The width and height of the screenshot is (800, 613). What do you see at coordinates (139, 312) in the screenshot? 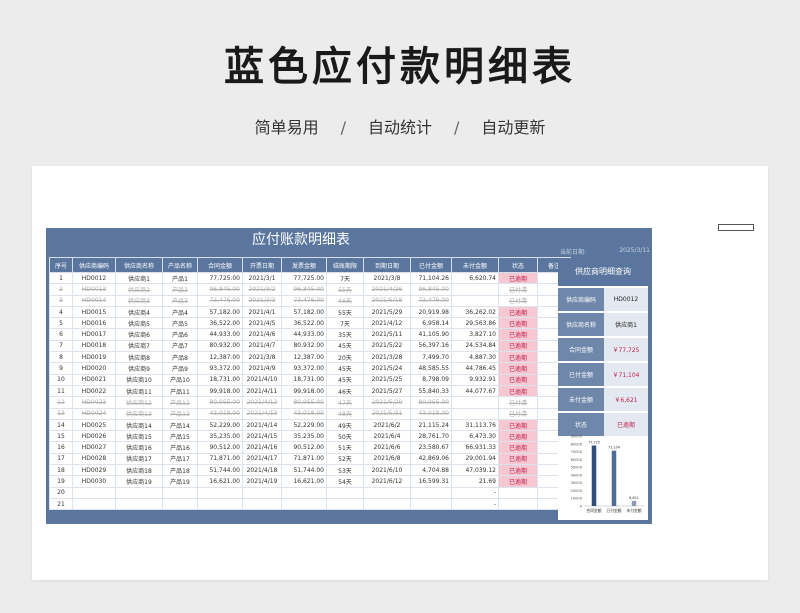
I see `cell-supplier: 供应商4` at bounding box center [139, 312].